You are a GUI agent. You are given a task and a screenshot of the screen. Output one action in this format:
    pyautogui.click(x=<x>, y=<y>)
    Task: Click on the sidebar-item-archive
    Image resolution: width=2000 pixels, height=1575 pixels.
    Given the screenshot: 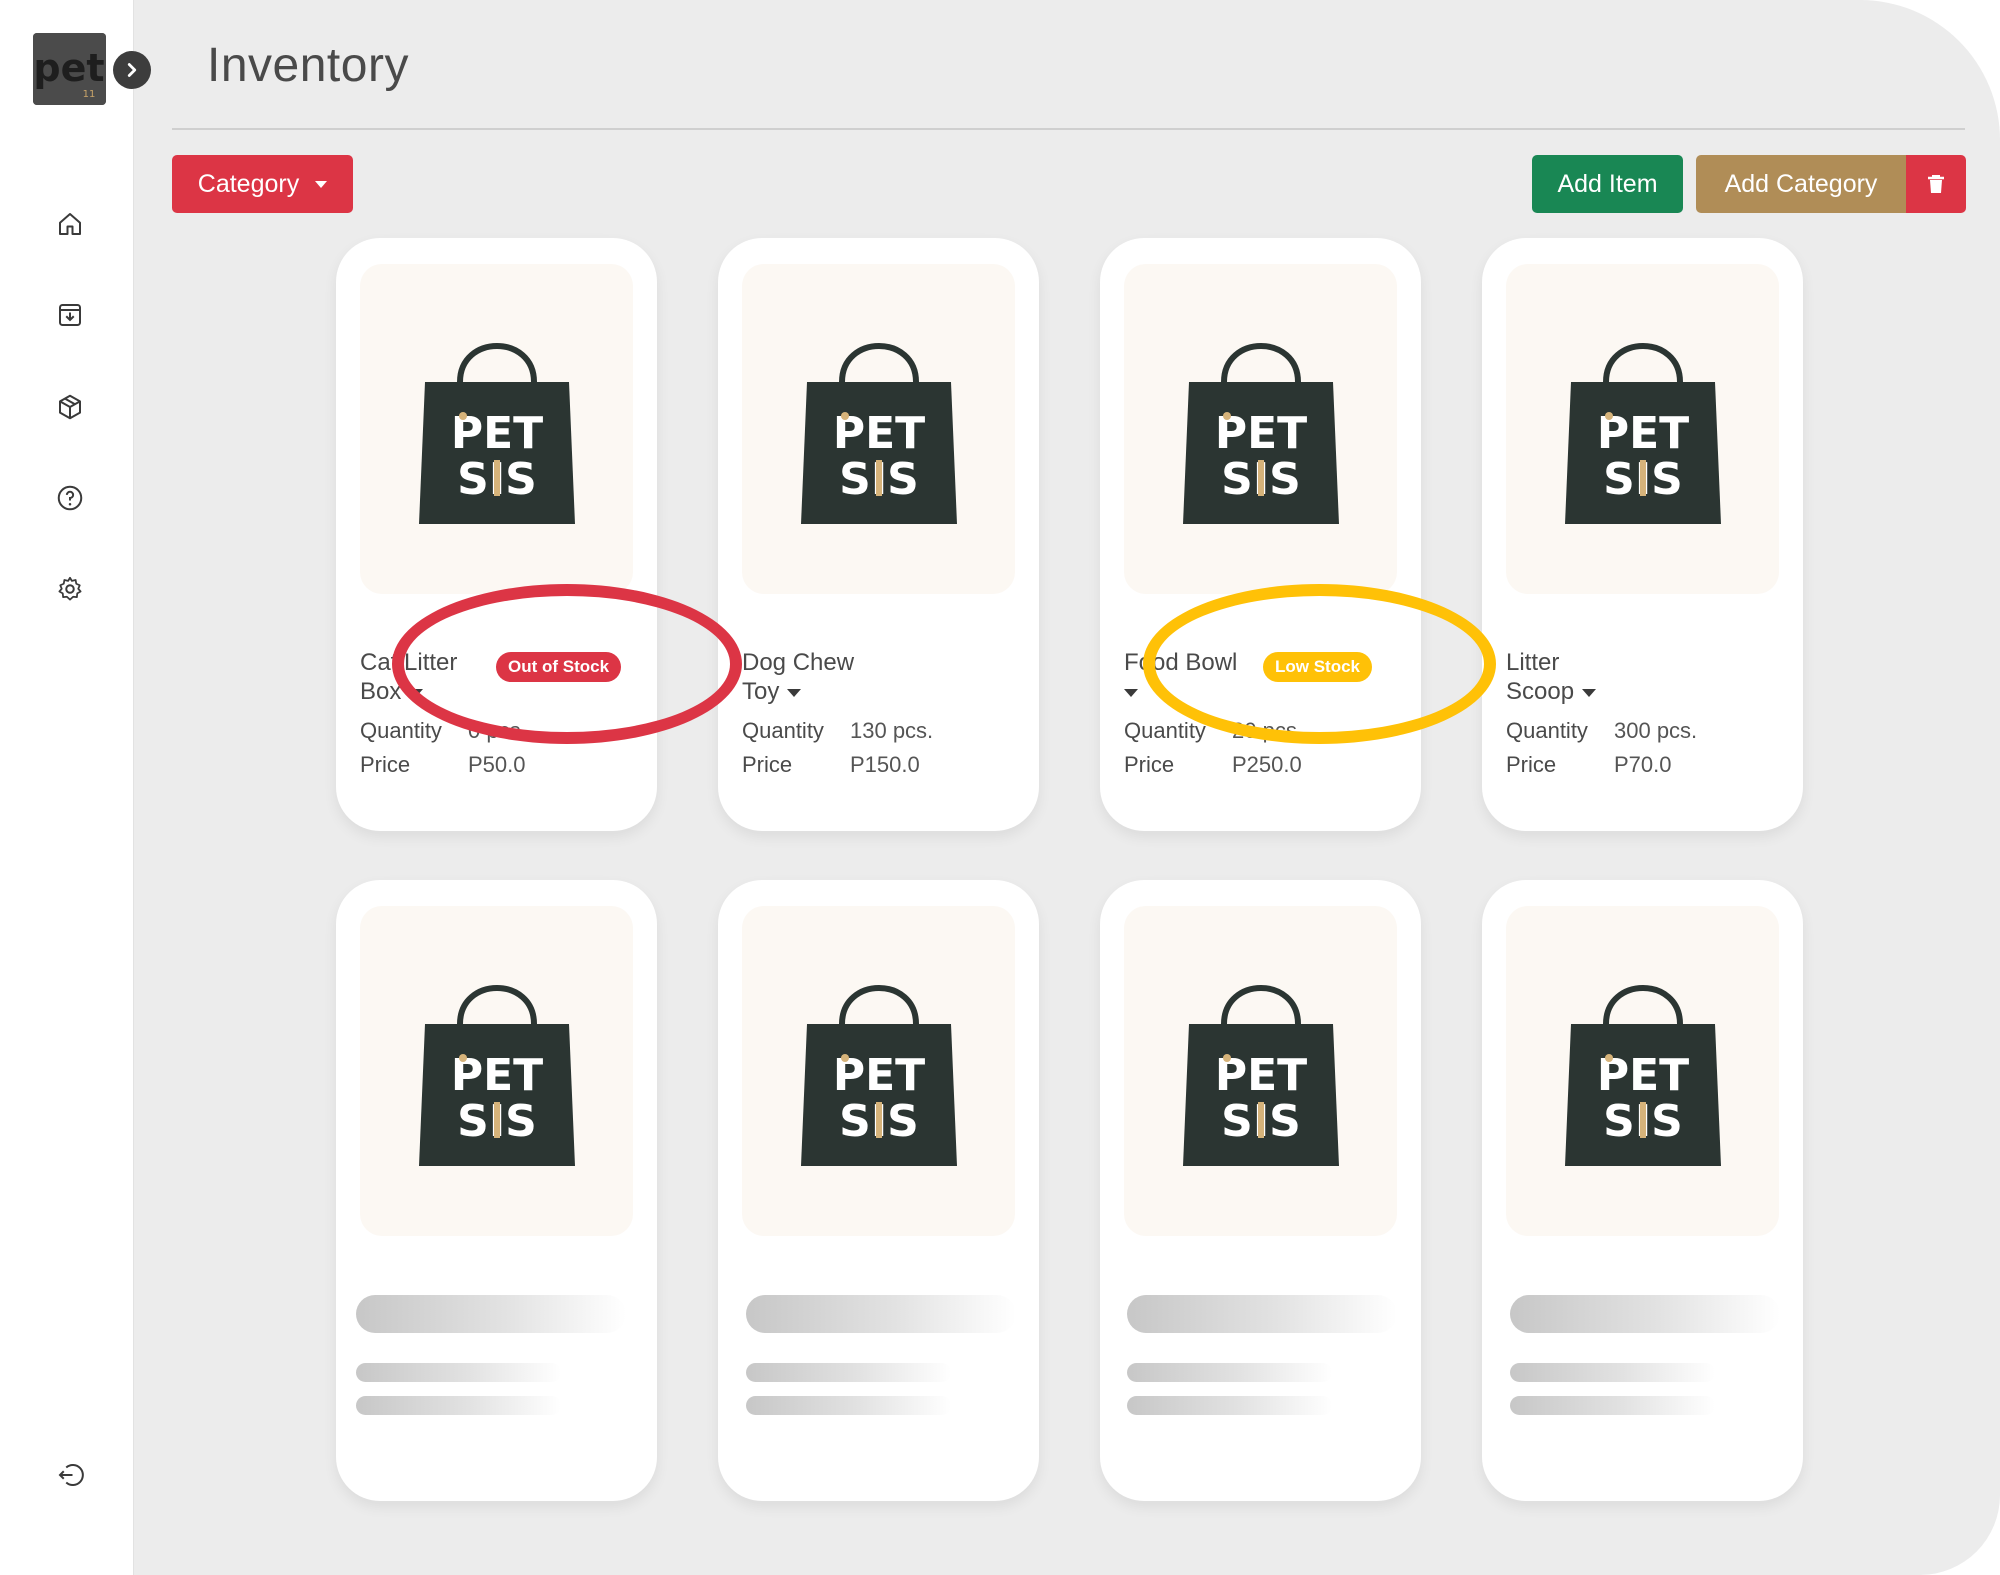 What is the action you would take?
    pyautogui.click(x=70, y=315)
    